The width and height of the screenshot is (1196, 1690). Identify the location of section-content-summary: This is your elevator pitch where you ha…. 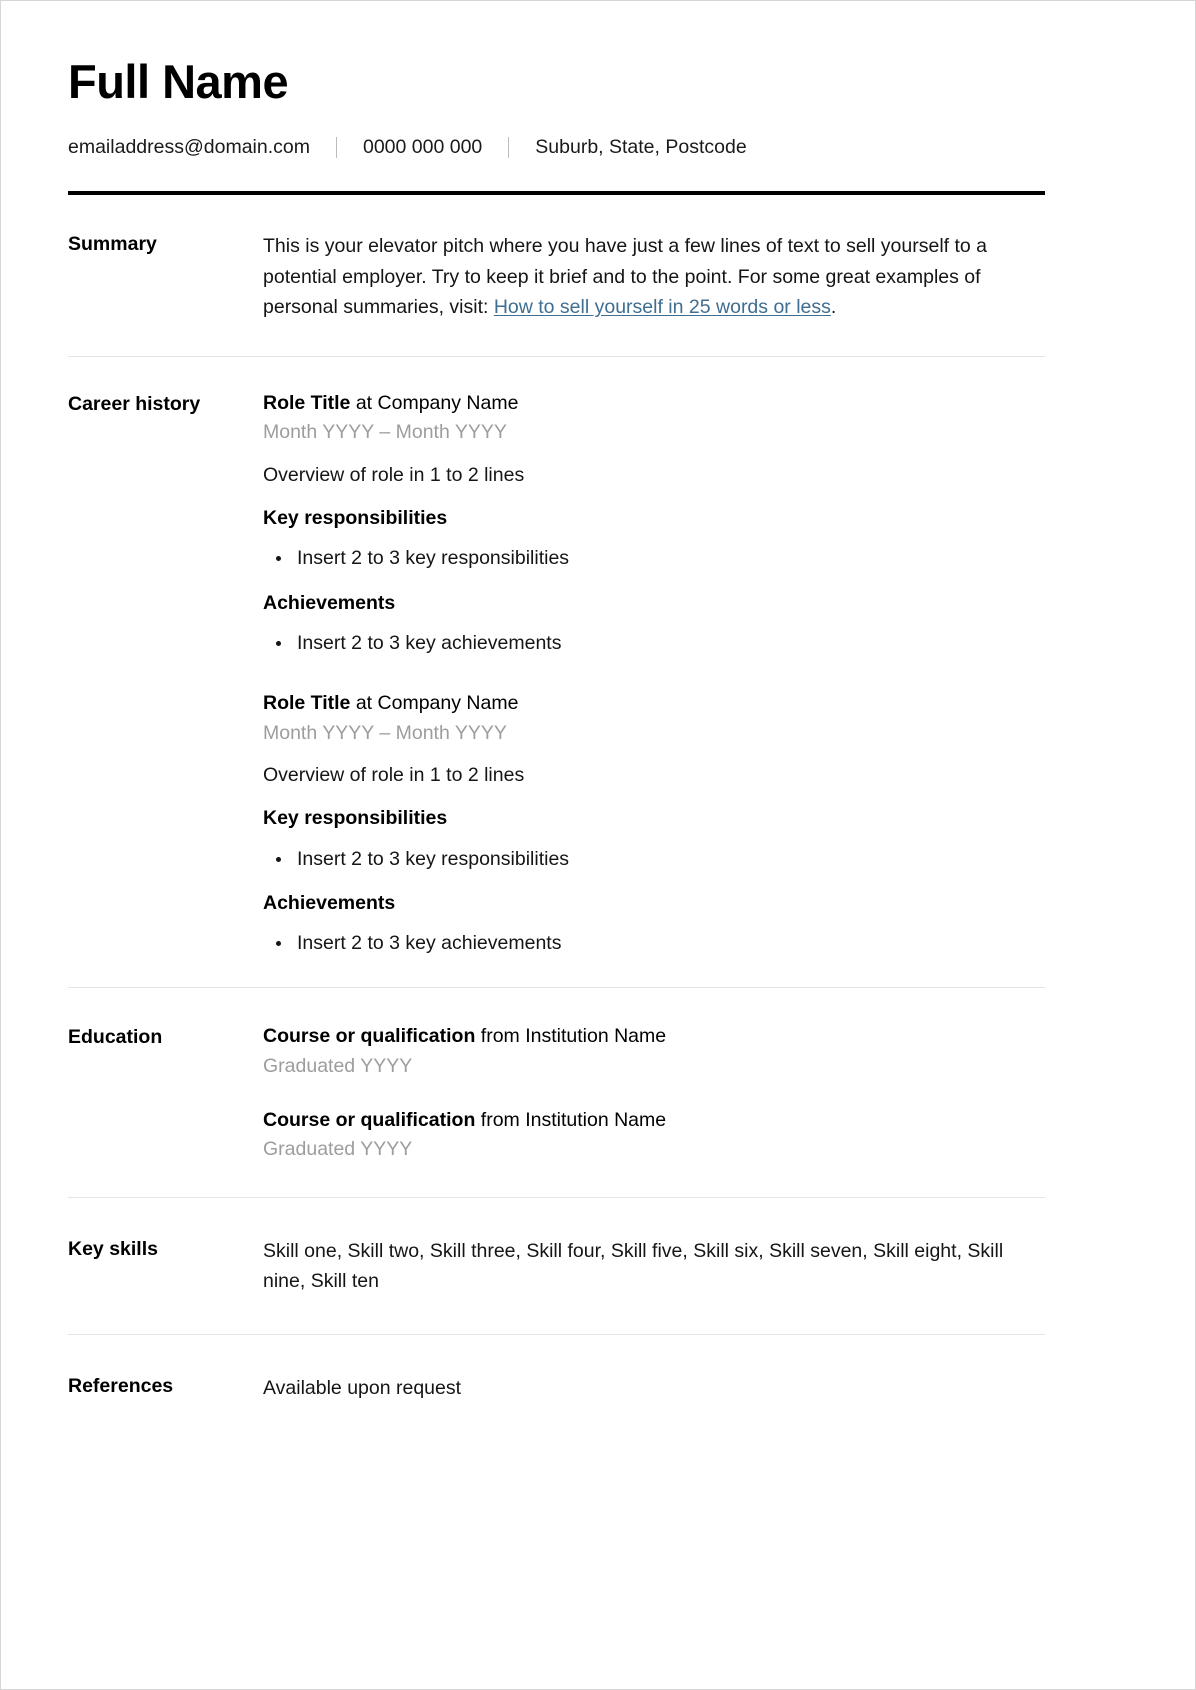
(654, 276).